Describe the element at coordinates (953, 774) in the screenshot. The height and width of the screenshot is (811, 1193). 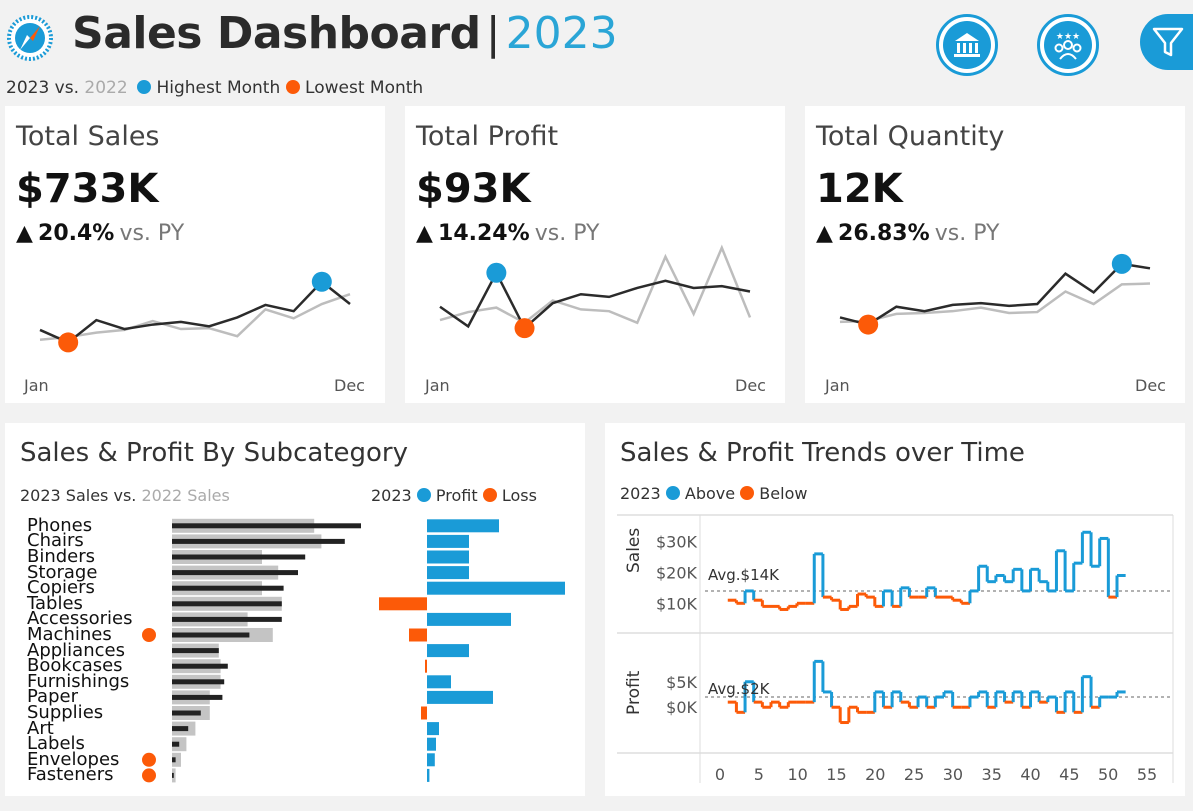
I see `x-tick-label: 30` at that location.